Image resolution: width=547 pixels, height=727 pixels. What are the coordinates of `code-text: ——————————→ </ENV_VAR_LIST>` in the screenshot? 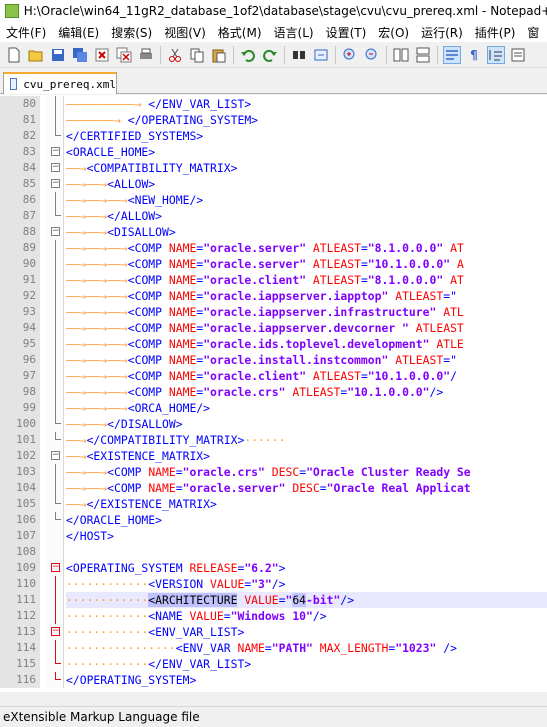 It's located at (158, 104).